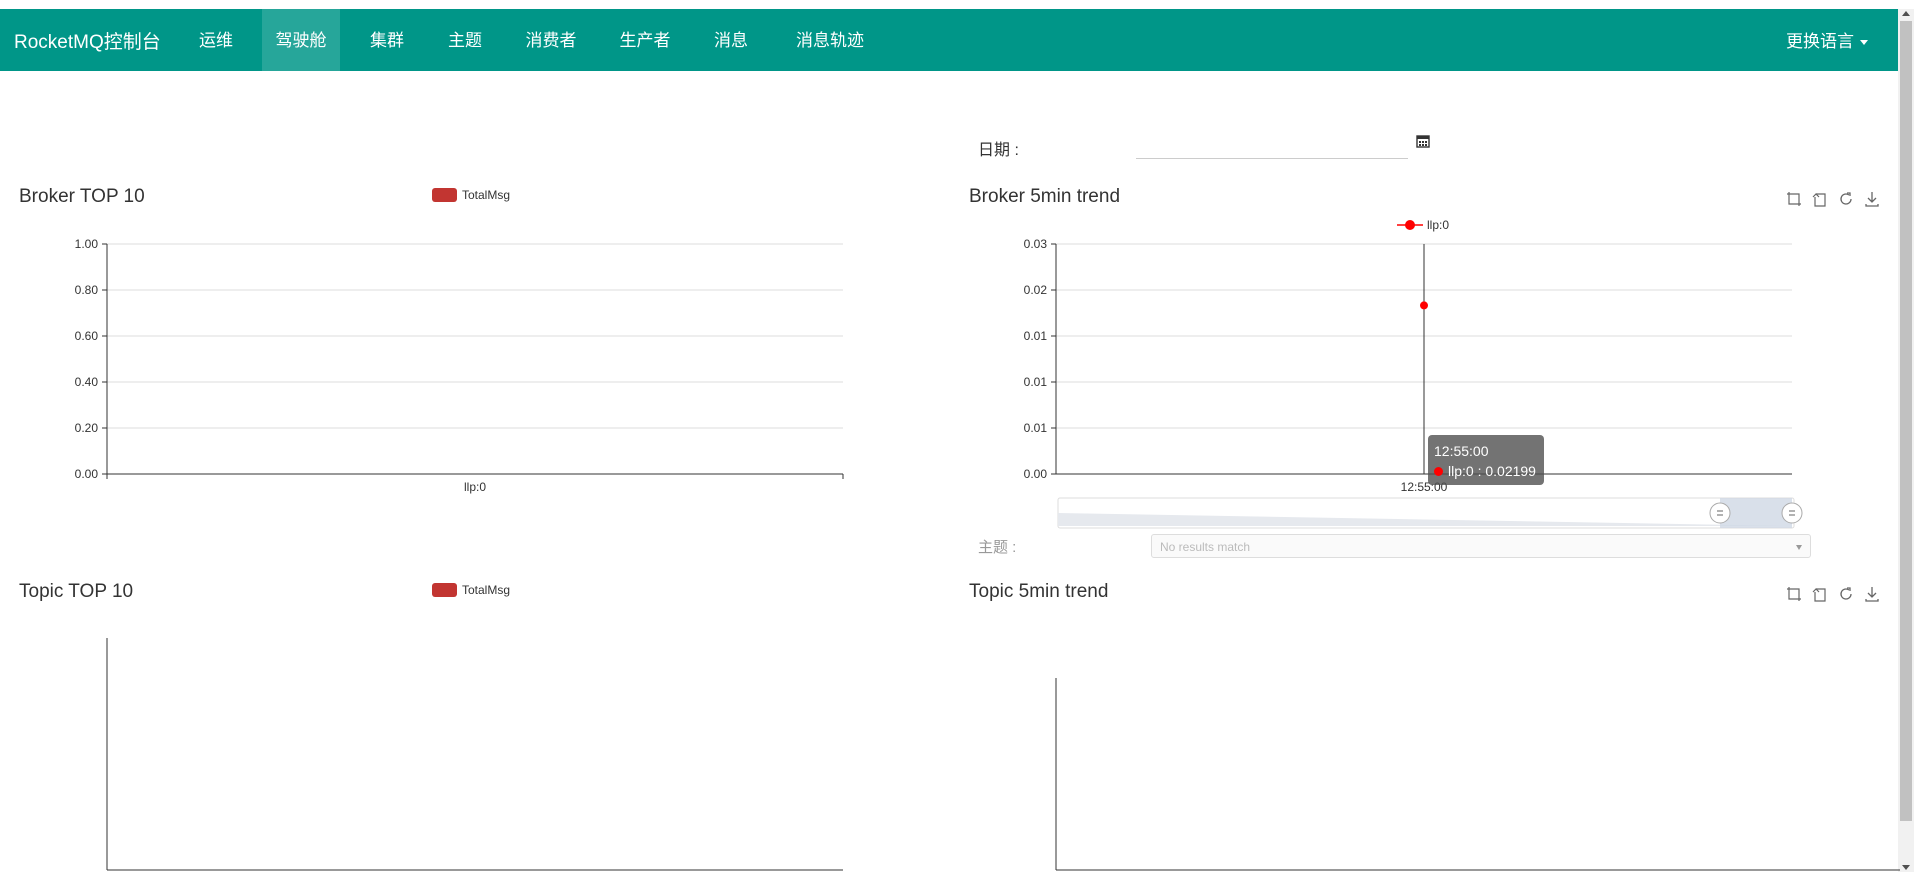  What do you see at coordinates (1477, 774) in the screenshot?
I see `topic-trend-chart` at bounding box center [1477, 774].